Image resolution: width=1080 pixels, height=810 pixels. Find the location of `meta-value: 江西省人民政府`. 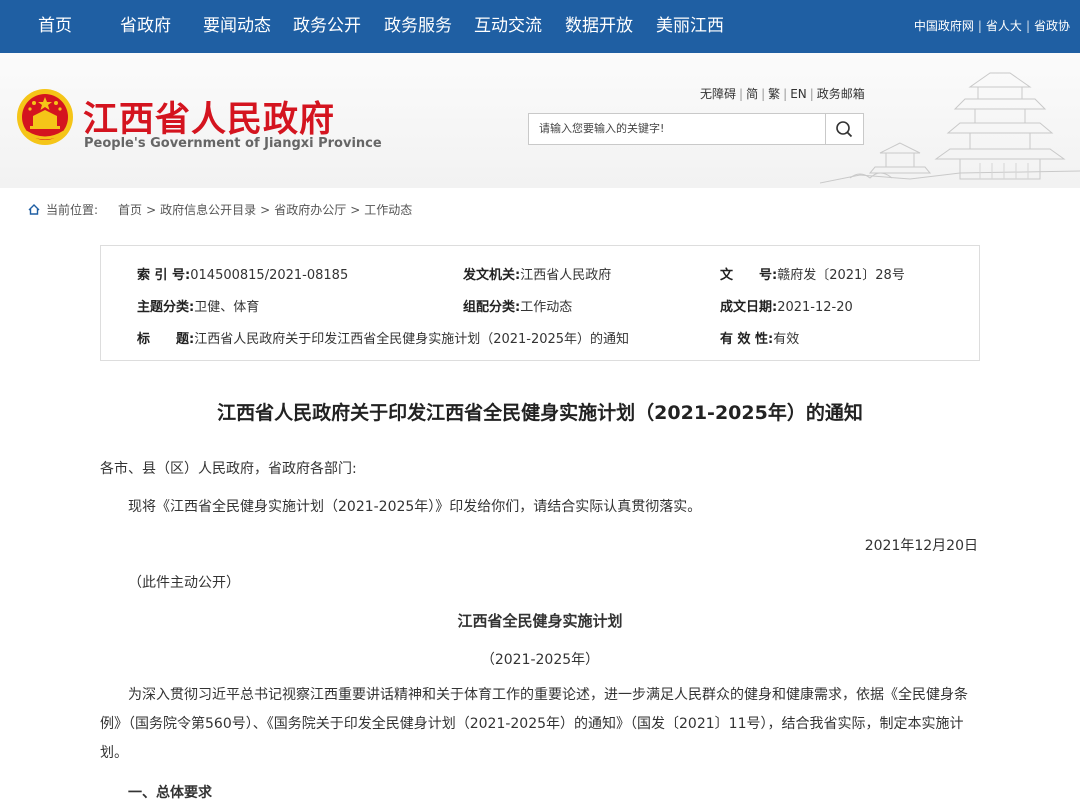

meta-value: 江西省人民政府 is located at coordinates (566, 275).